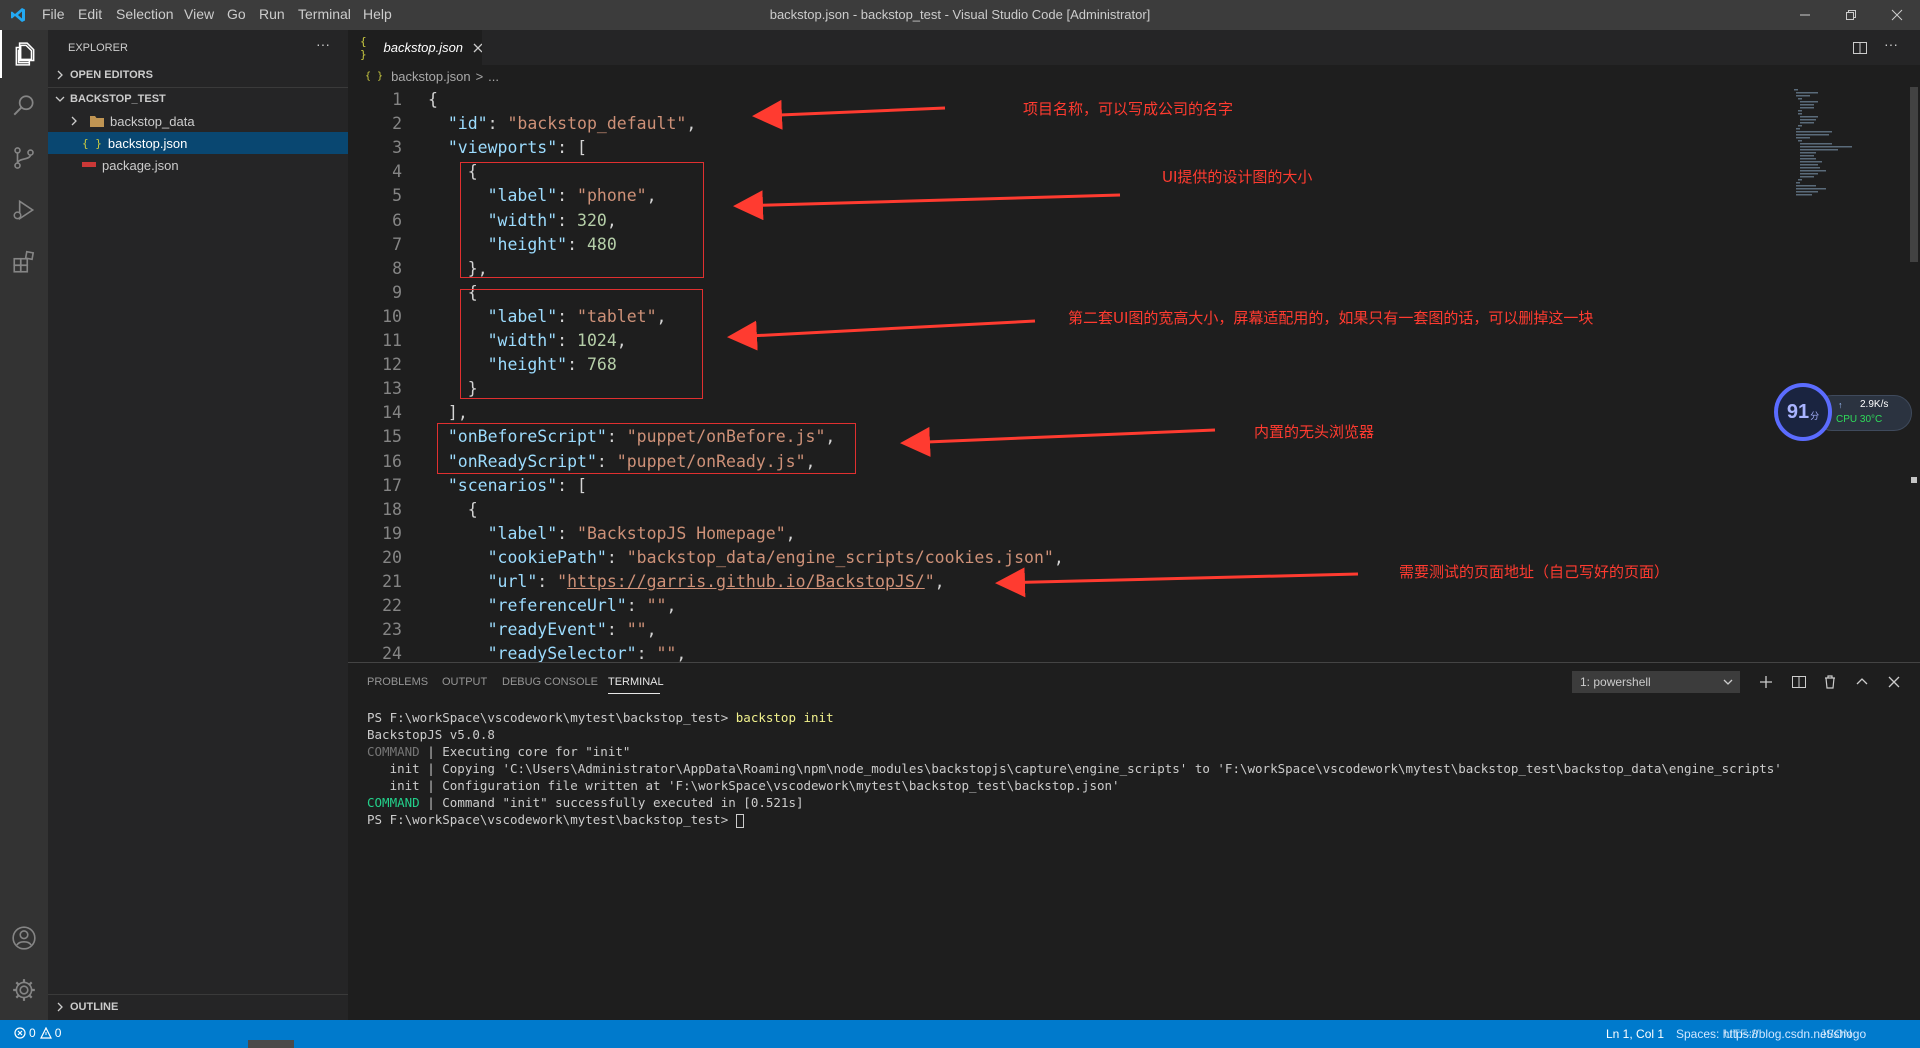  Describe the element at coordinates (198, 75) in the screenshot. I see `open-editors-section: OPEN EDITORS` at that location.